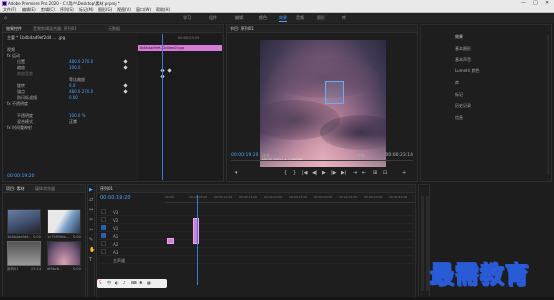 The width and height of the screenshot is (554, 300). I want to click on tab-program: 节目: 序列01, so click(242, 29).